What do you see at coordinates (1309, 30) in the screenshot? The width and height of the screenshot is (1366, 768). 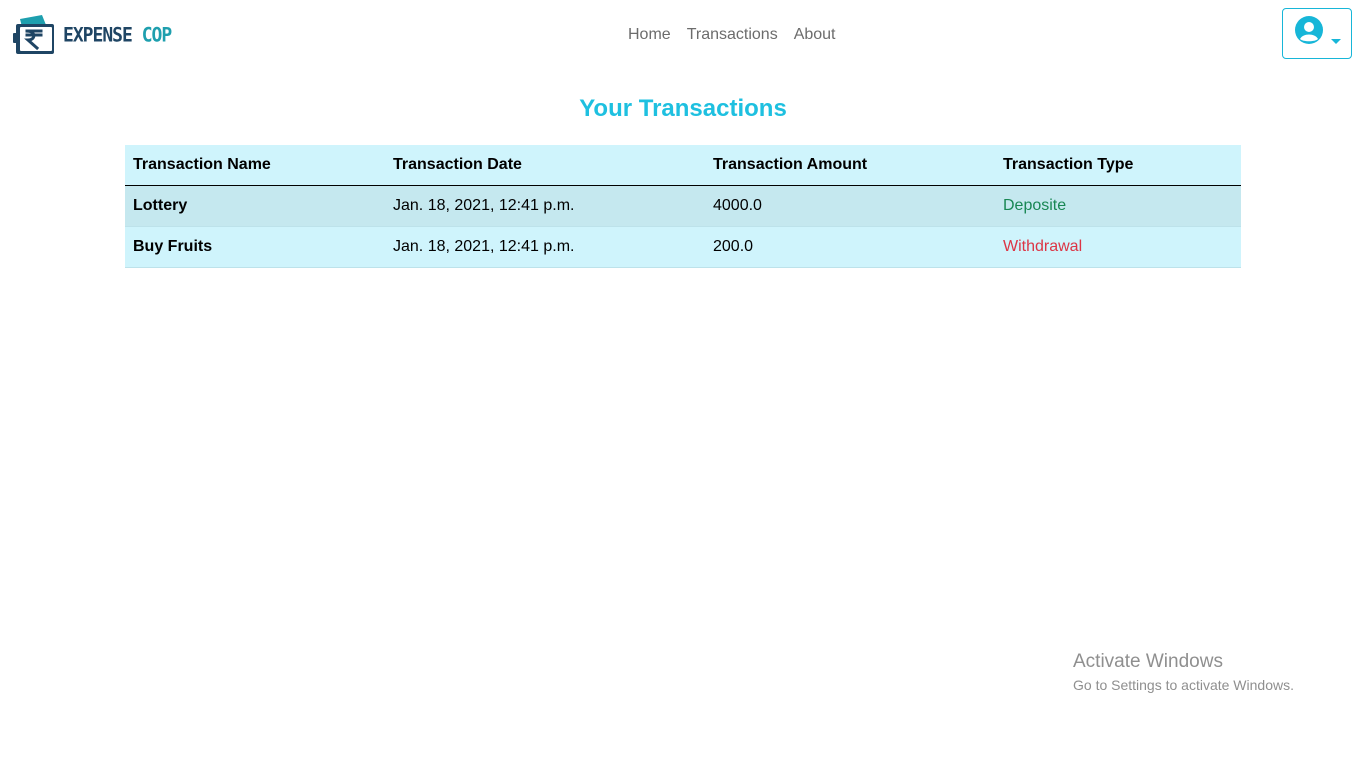 I see `user-circle-icon` at bounding box center [1309, 30].